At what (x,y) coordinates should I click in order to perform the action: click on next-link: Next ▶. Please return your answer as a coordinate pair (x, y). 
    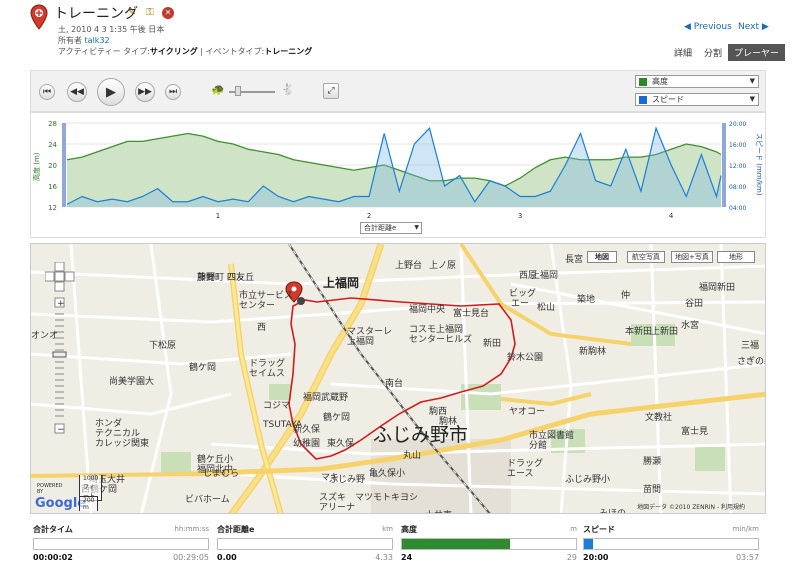
    Looking at the image, I should click on (753, 27).